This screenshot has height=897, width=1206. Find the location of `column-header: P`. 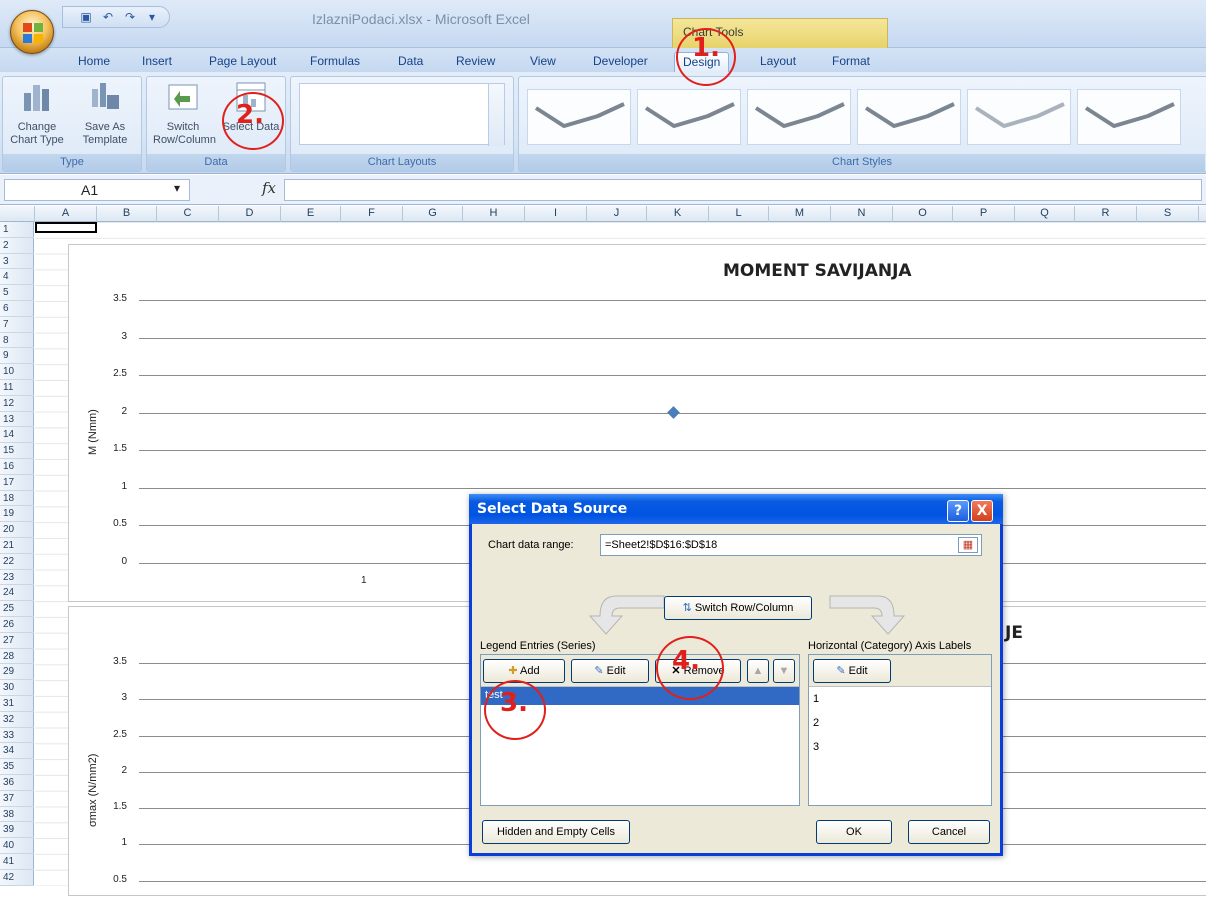

column-header: P is located at coordinates (984, 214).